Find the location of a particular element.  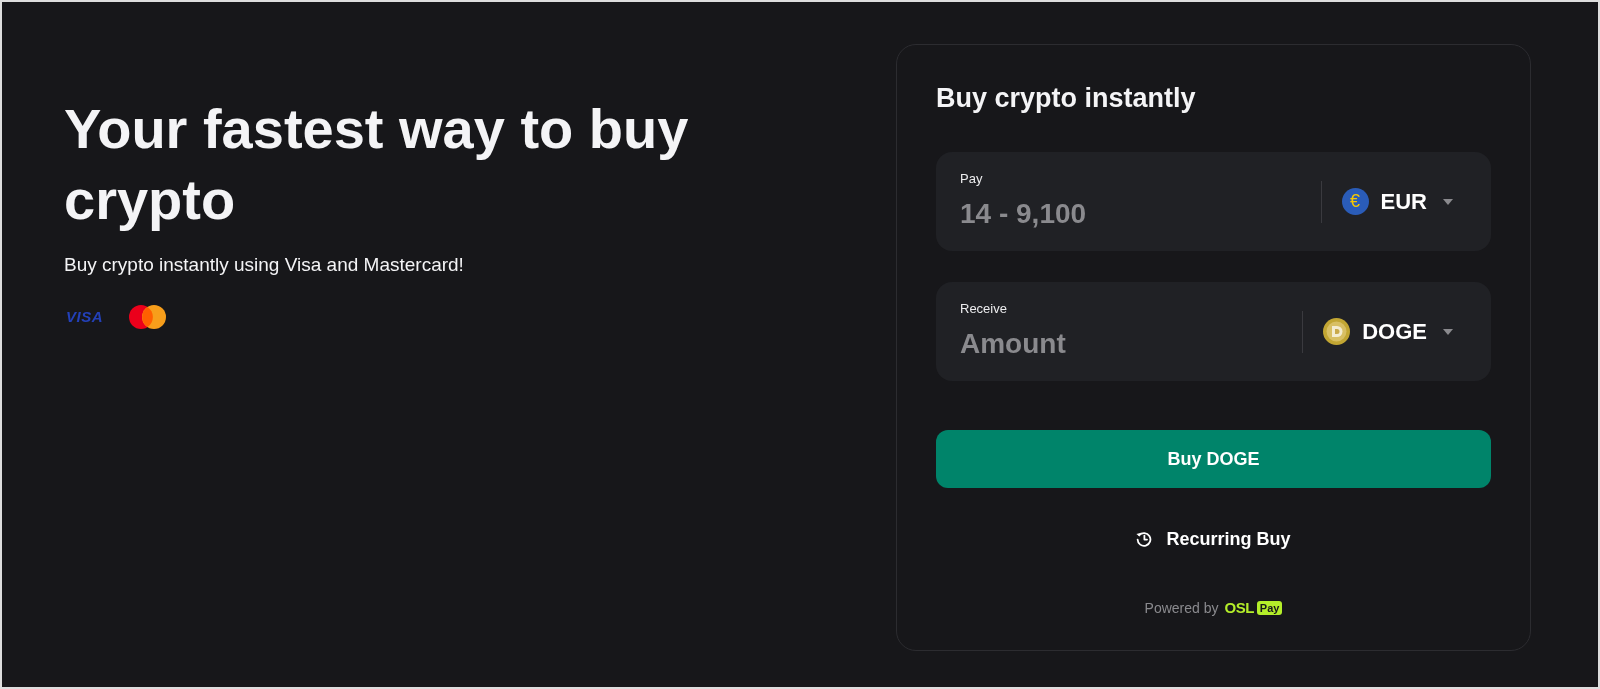

currency-select: DOGE is located at coordinates (1382, 331).